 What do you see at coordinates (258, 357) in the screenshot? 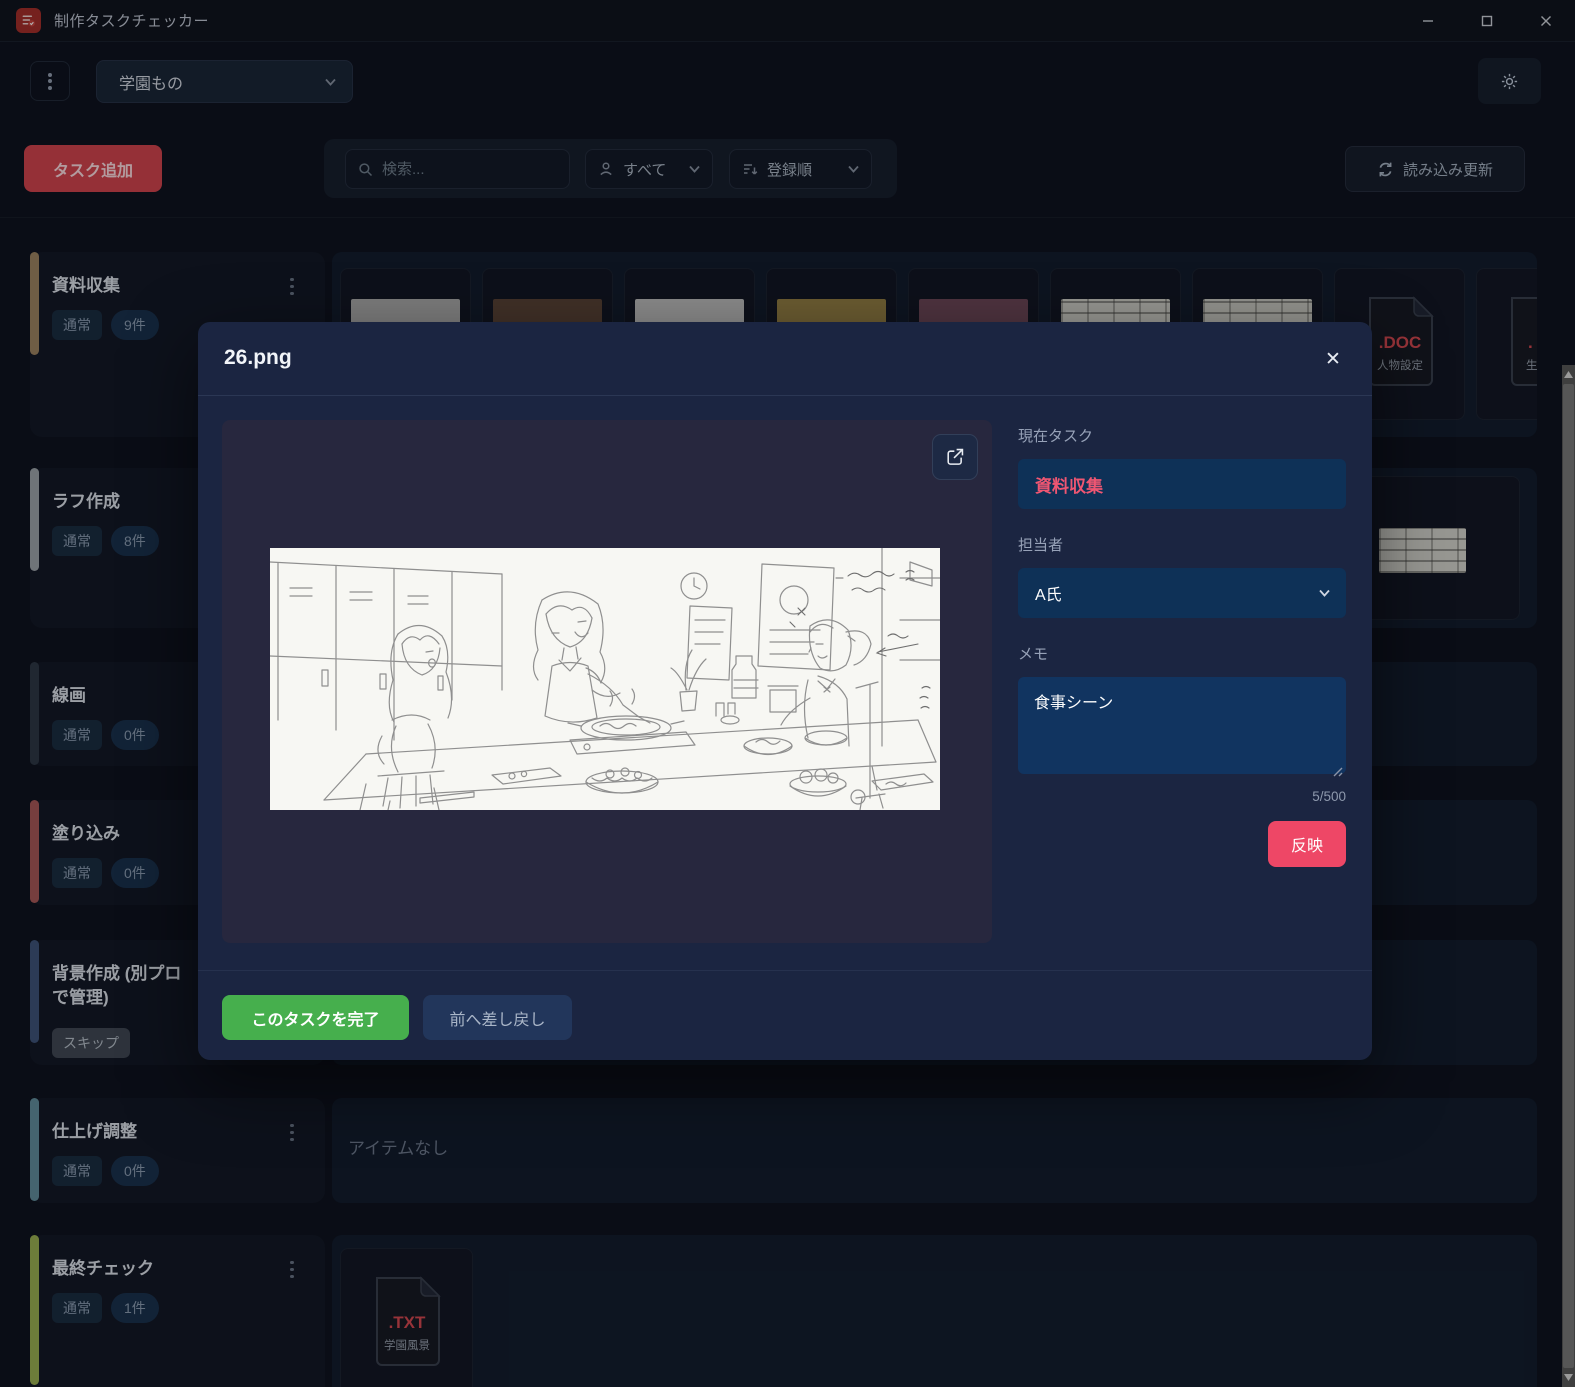
I see `modal-title: 26.png` at bounding box center [258, 357].